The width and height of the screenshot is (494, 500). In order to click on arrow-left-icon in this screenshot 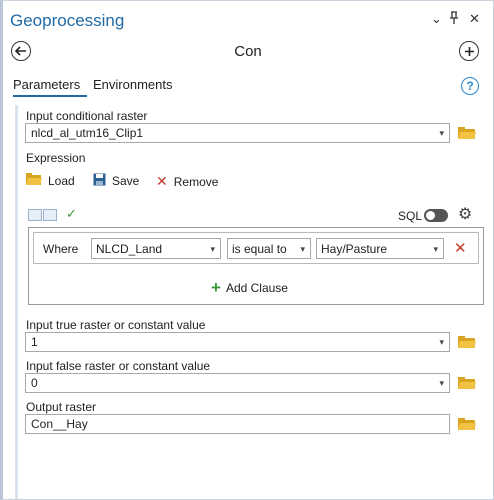, I will do `click(35, 215)`.